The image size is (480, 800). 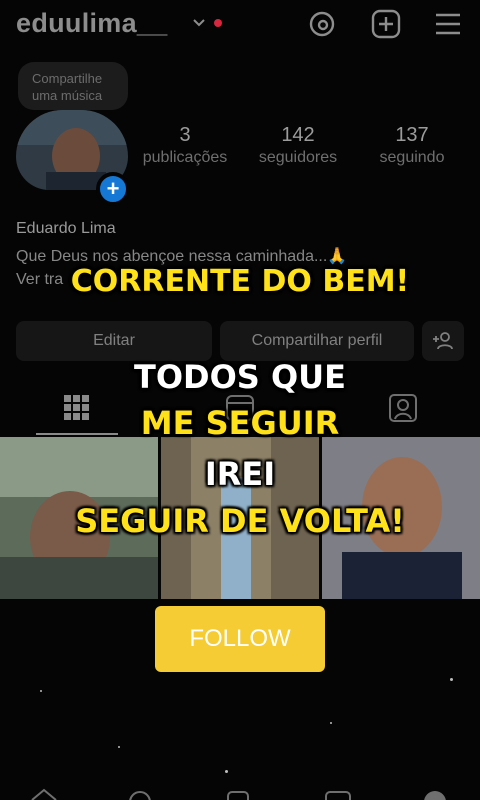 What do you see at coordinates (185, 157) in the screenshot?
I see `posts-label: publicações` at bounding box center [185, 157].